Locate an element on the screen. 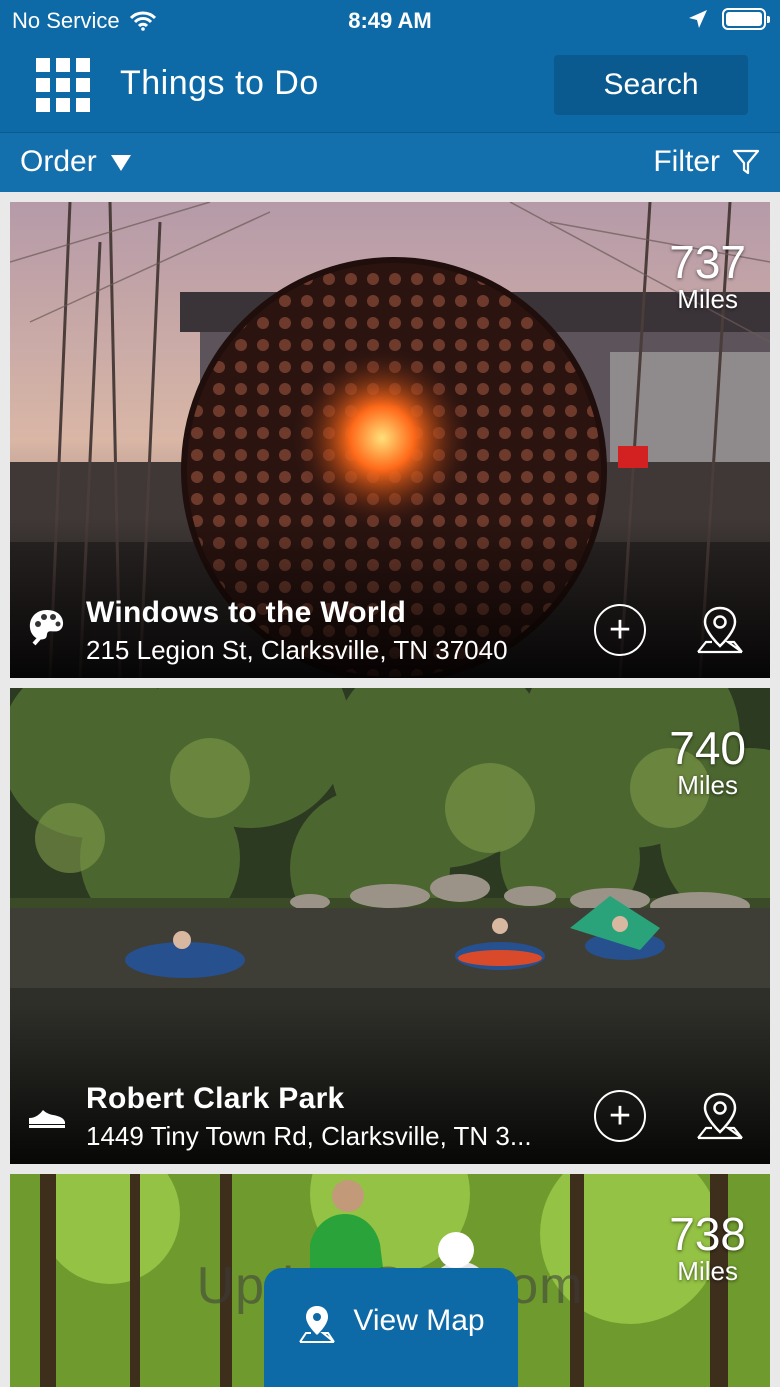 This screenshot has width=780, height=1387. filter-funnel-icon is located at coordinates (746, 162).